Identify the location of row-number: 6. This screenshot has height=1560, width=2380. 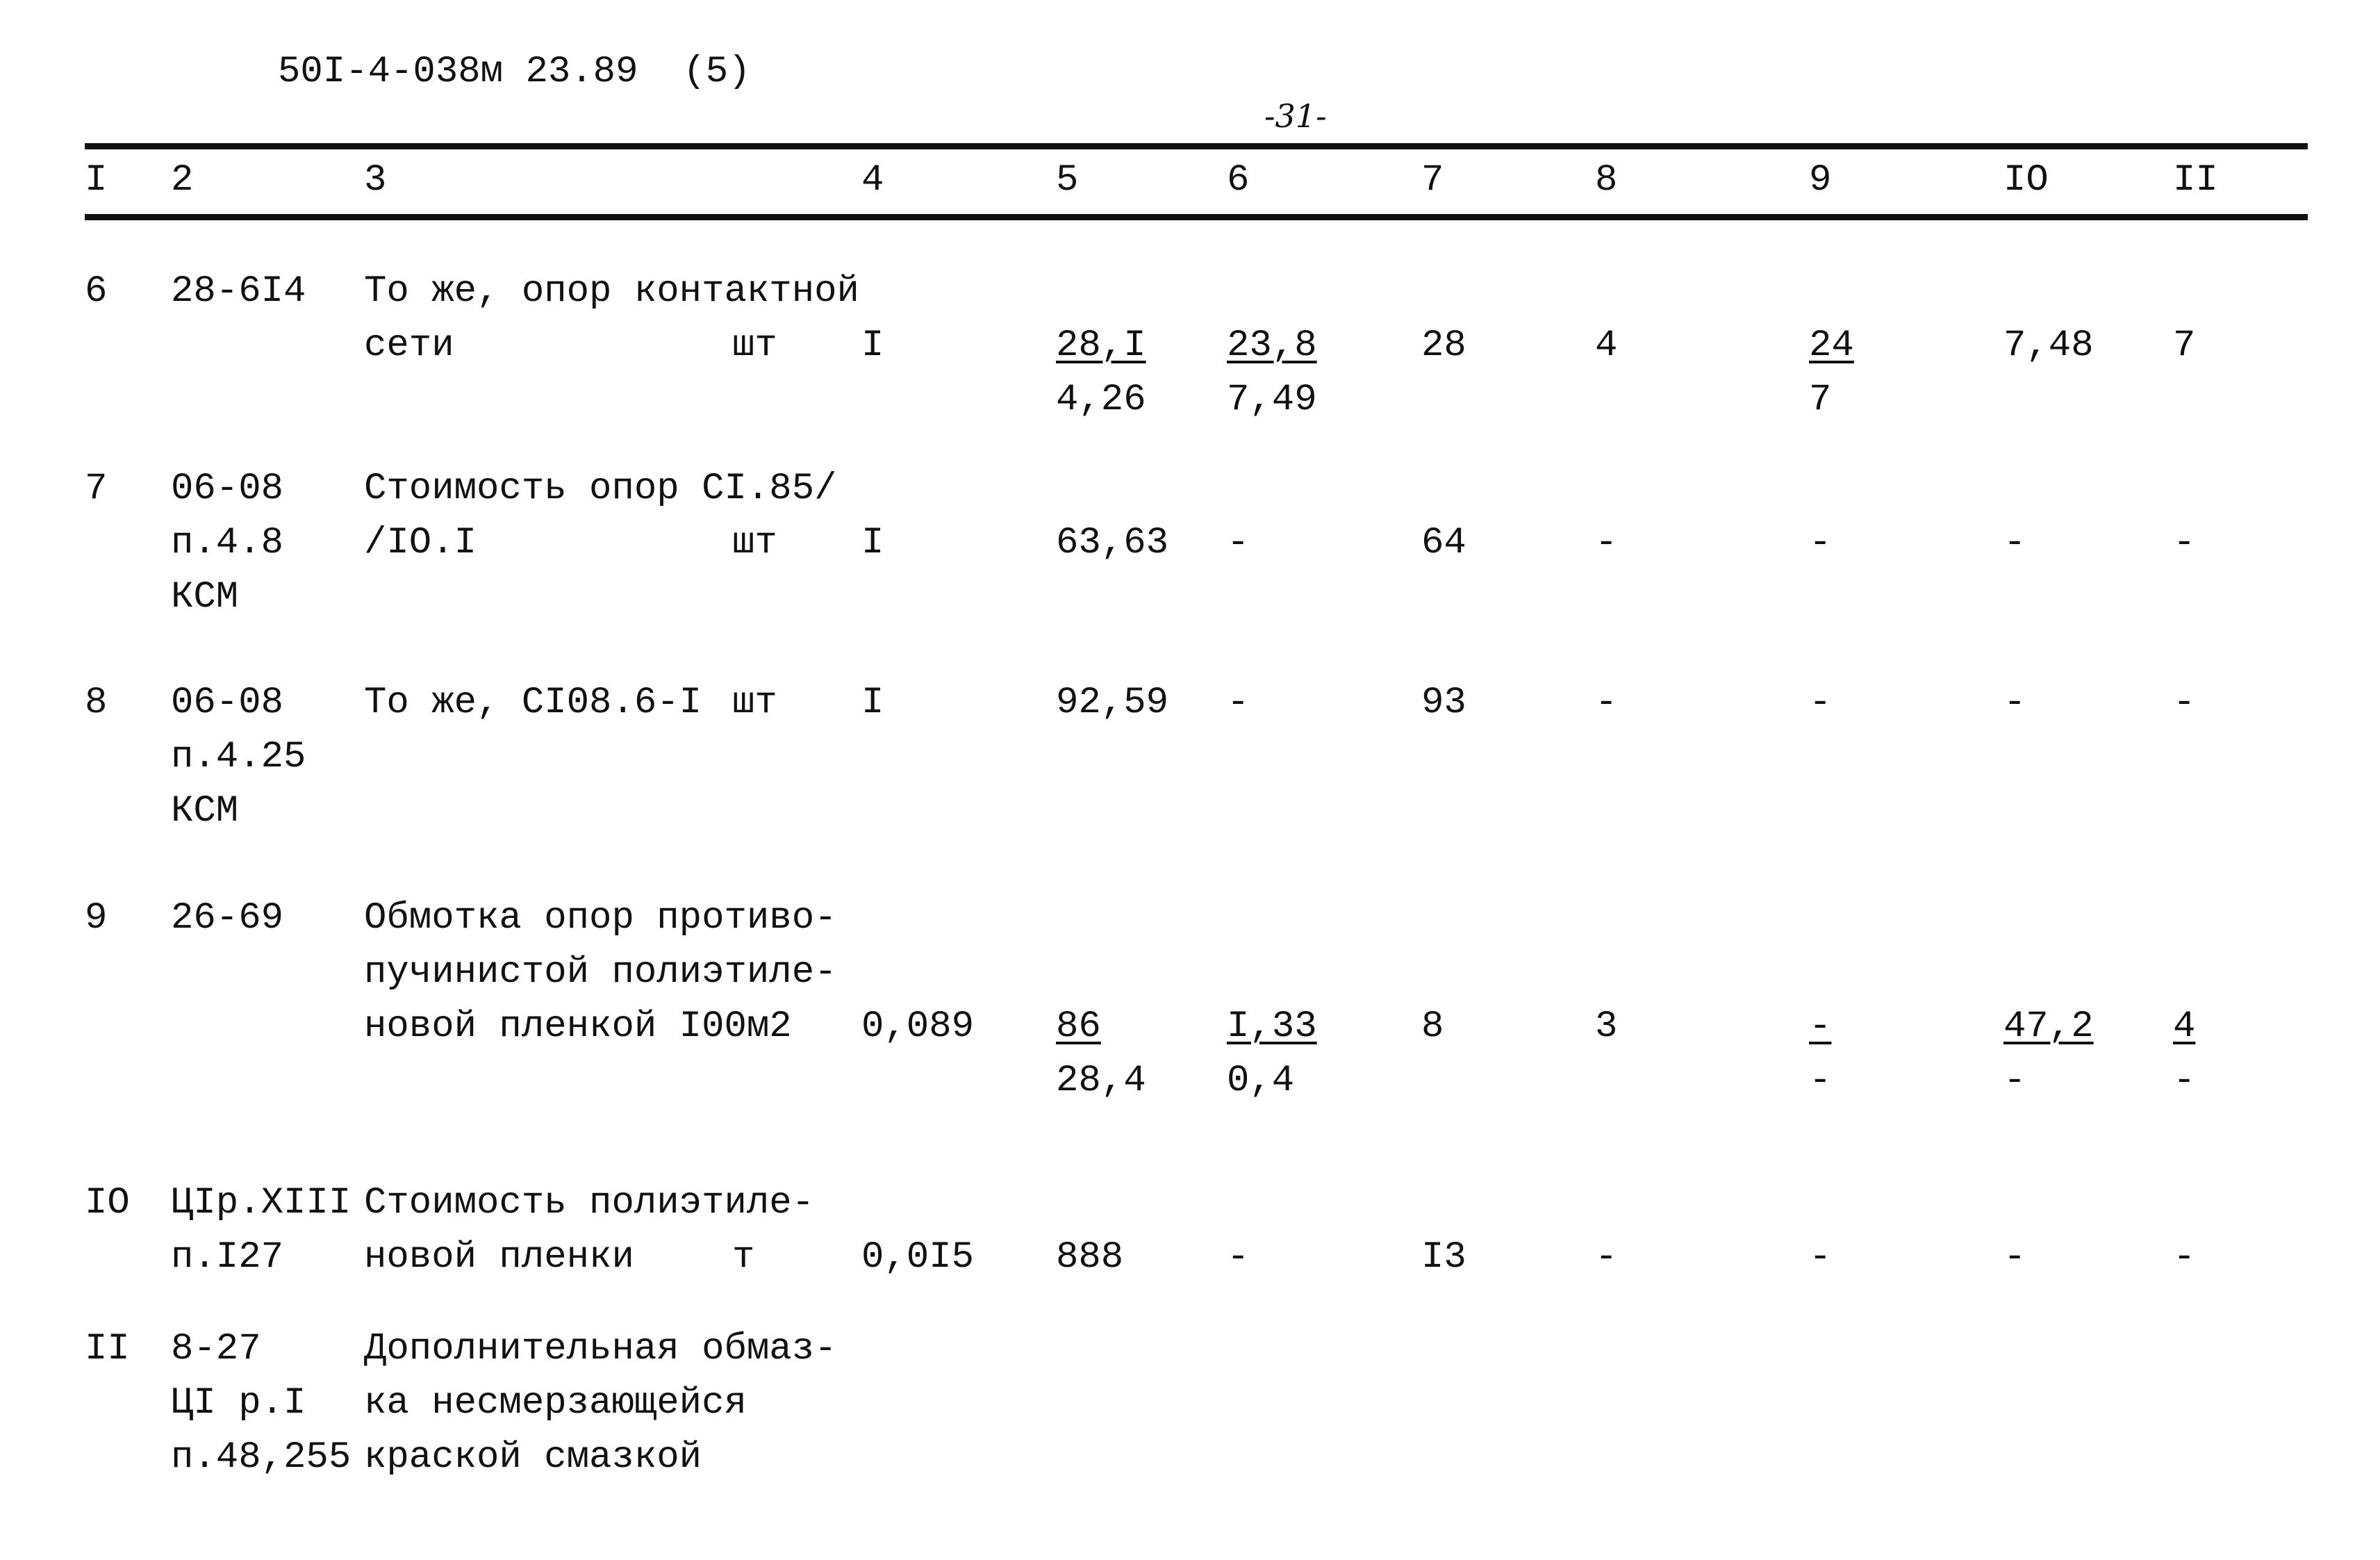
(96, 291).